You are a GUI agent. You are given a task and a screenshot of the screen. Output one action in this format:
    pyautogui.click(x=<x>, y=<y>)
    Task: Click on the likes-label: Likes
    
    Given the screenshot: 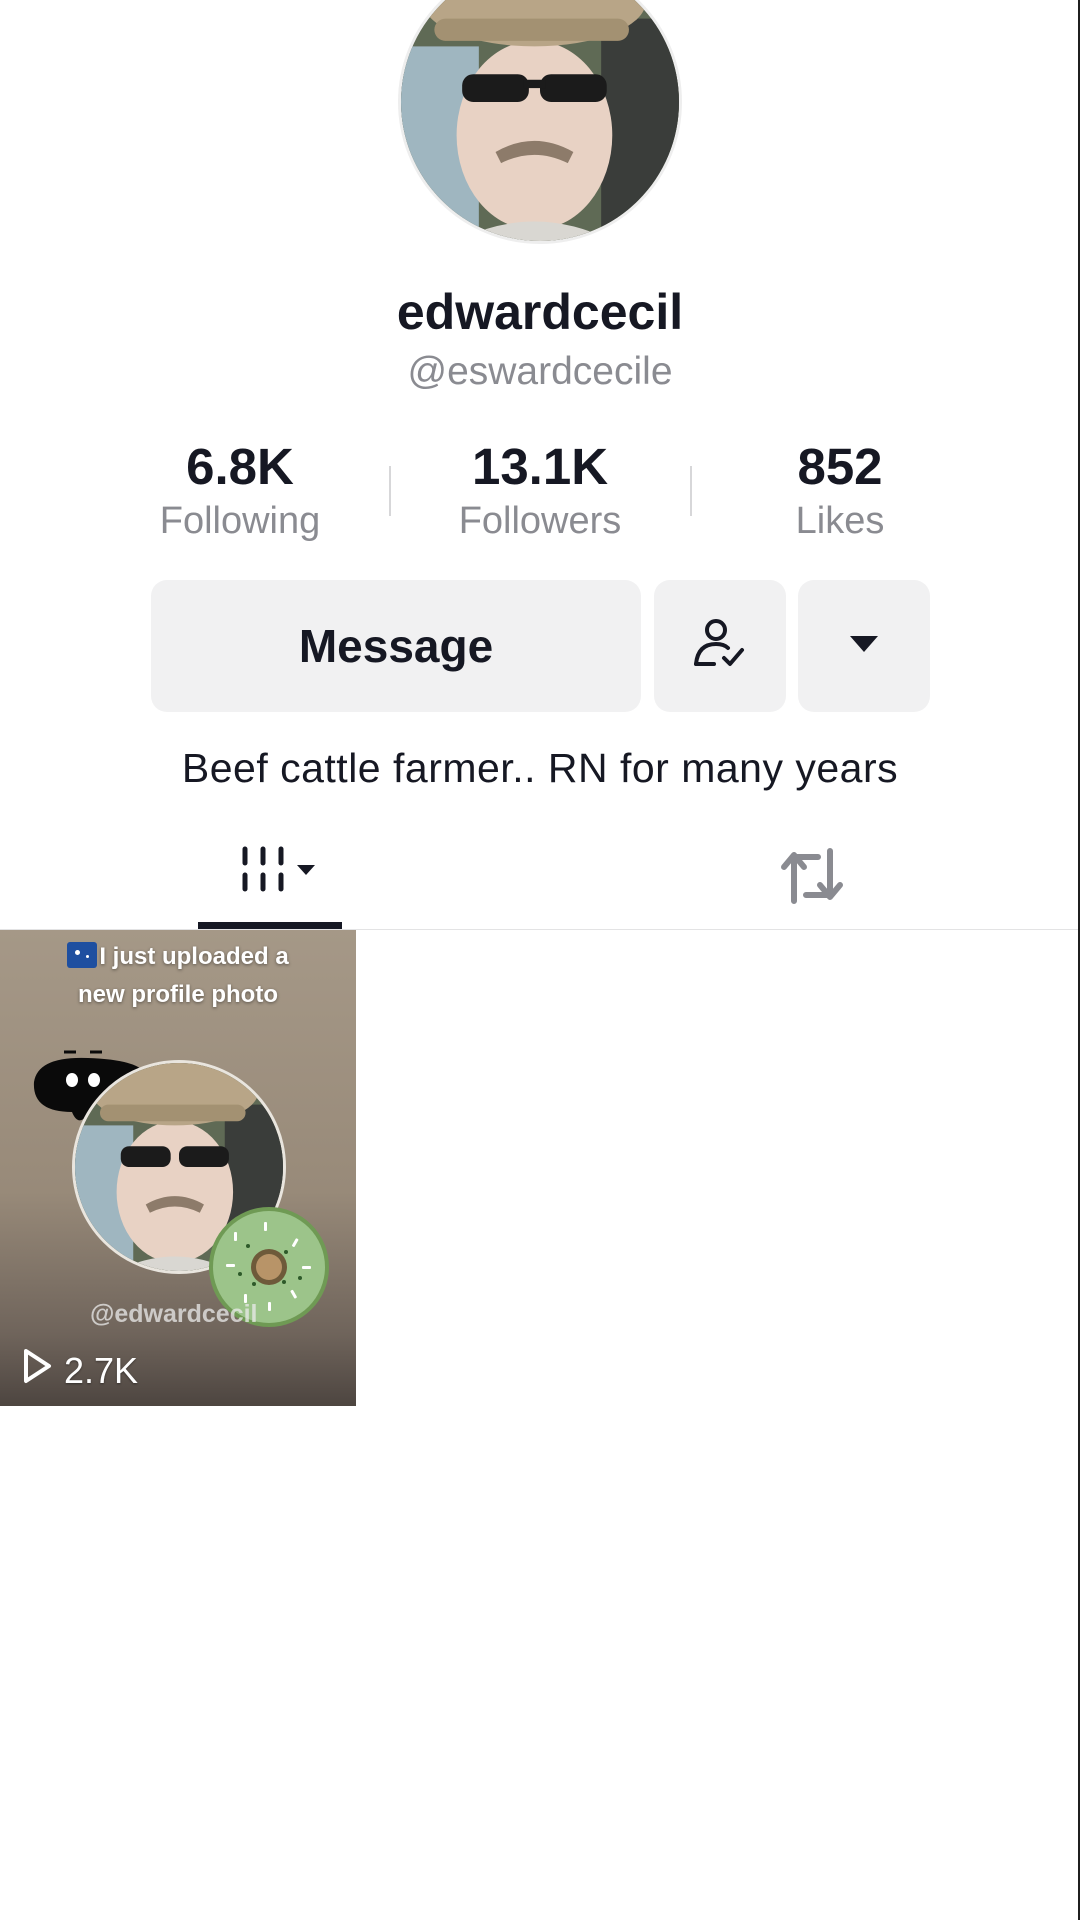 What is the action you would take?
    pyautogui.click(x=840, y=521)
    